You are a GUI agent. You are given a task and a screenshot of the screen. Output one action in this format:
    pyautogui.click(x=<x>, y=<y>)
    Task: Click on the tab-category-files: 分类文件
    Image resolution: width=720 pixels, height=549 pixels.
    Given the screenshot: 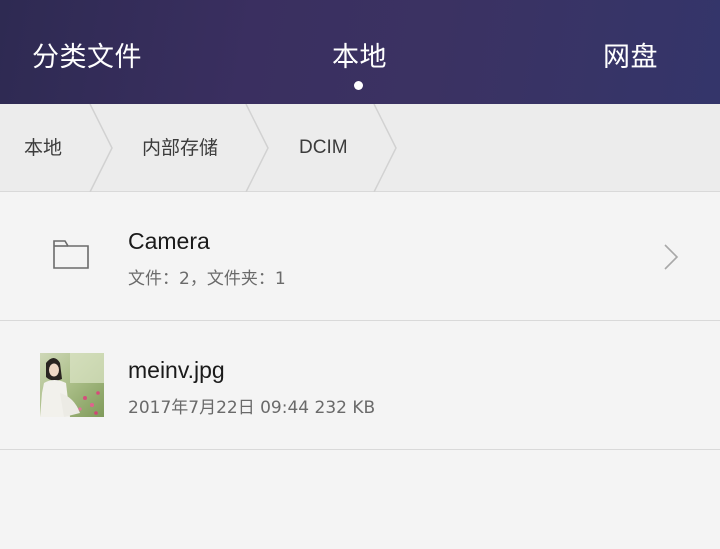 What is the action you would take?
    pyautogui.click(x=87, y=58)
    